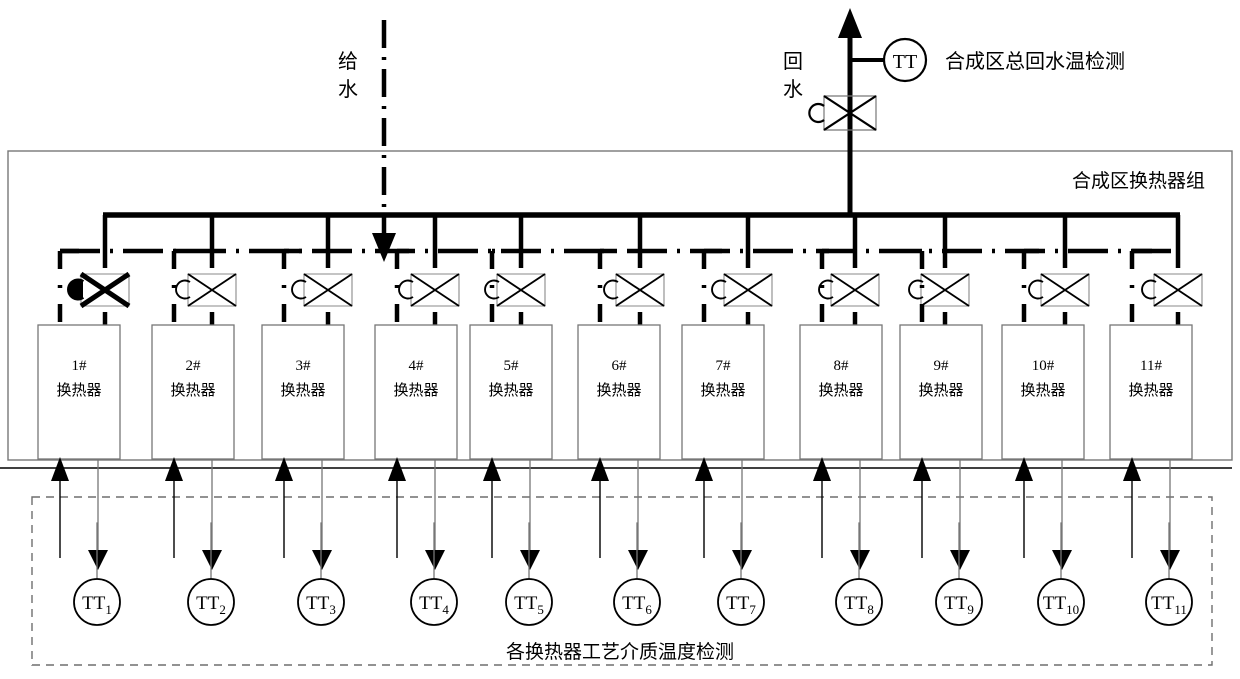 The image size is (1240, 679). Describe the element at coordinates (348, 61) in the screenshot. I see `supply-label-line1: 给` at that location.